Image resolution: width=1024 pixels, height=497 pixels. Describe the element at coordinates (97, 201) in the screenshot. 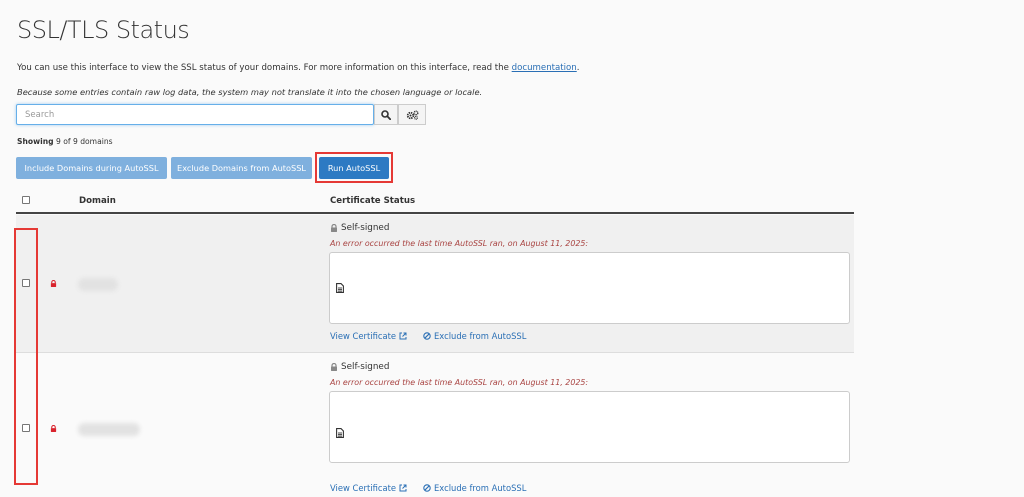

I see `domain-column-header: Domain` at that location.